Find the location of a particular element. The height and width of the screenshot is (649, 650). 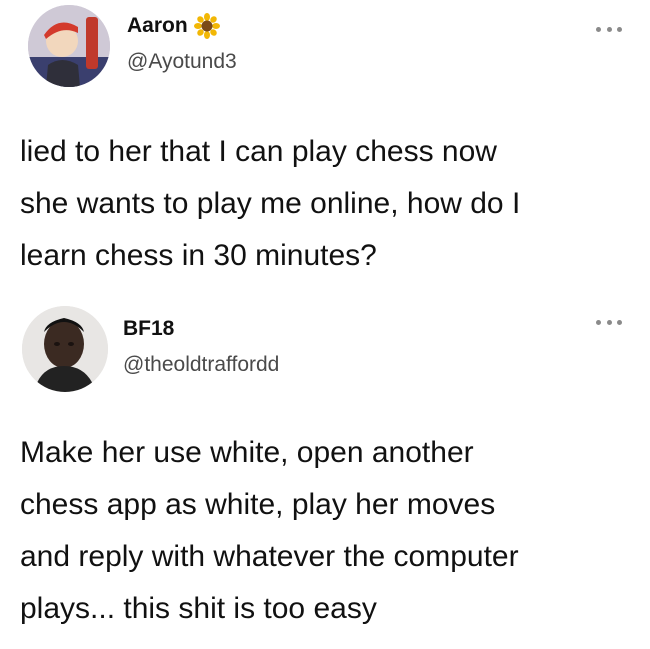

tweet-text-line: chess app as white, play her moves is located at coordinates (258, 504).